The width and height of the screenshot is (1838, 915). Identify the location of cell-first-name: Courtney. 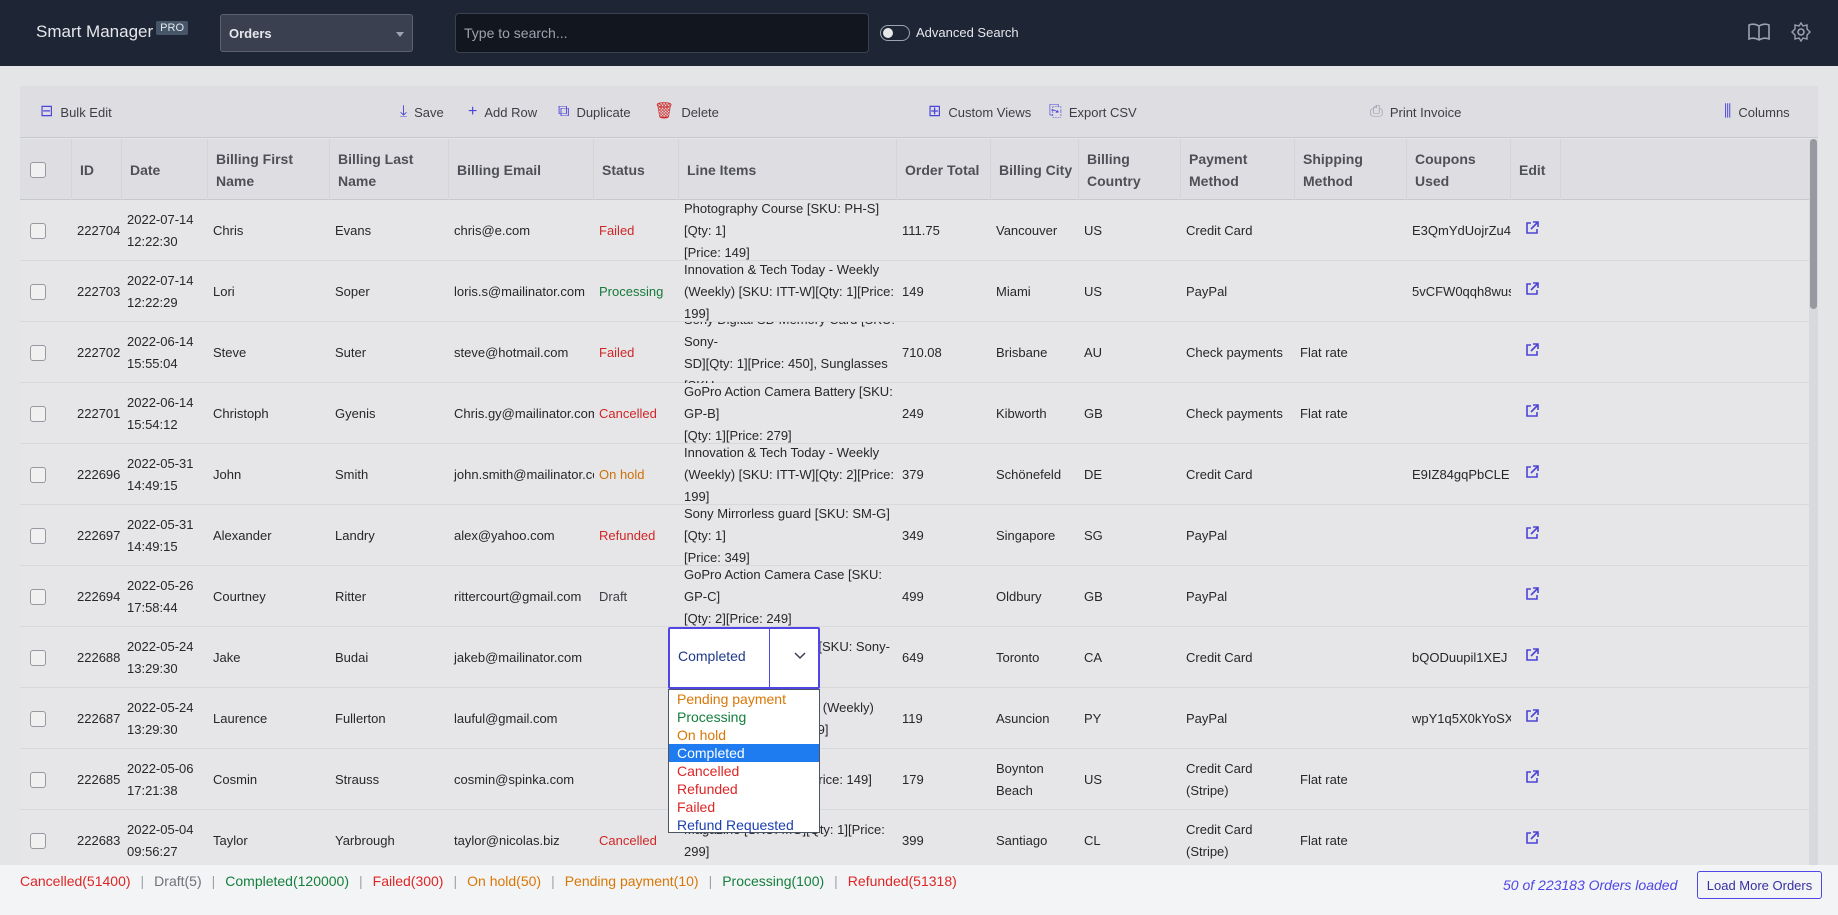
(269, 596).